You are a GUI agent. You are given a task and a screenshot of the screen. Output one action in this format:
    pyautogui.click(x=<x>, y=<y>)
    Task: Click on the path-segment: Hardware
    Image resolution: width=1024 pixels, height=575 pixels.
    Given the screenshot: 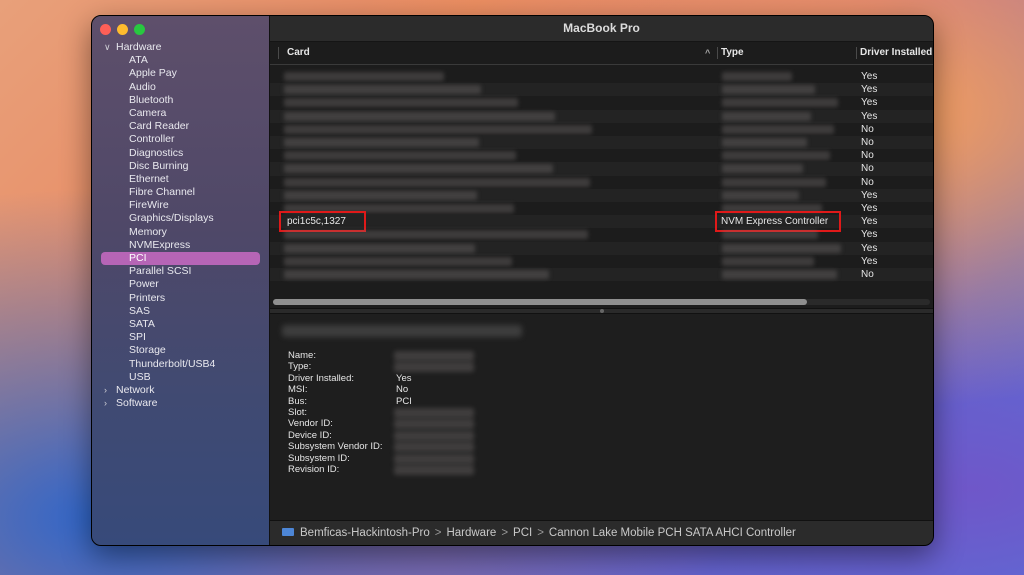 What is the action you would take?
    pyautogui.click(x=471, y=533)
    